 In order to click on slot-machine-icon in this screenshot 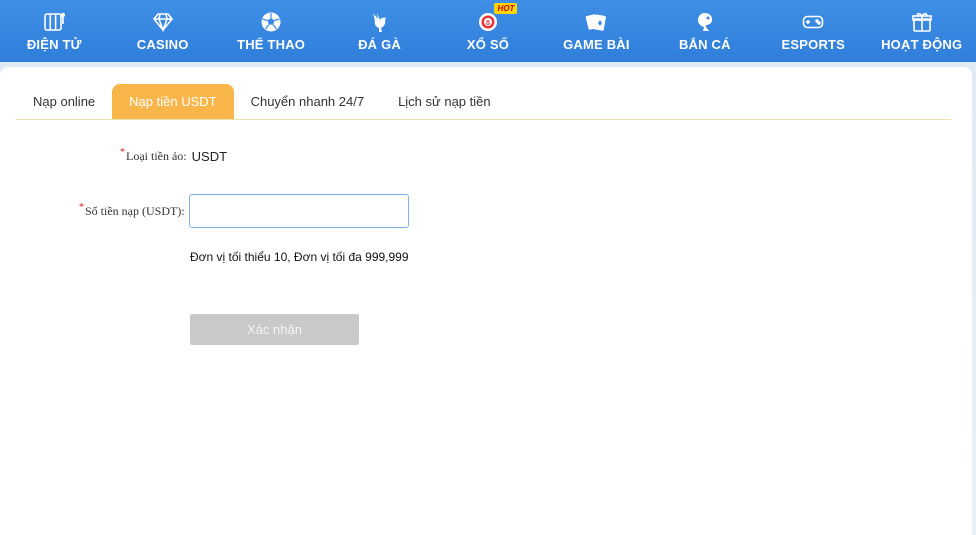, I will do `click(54, 22)`.